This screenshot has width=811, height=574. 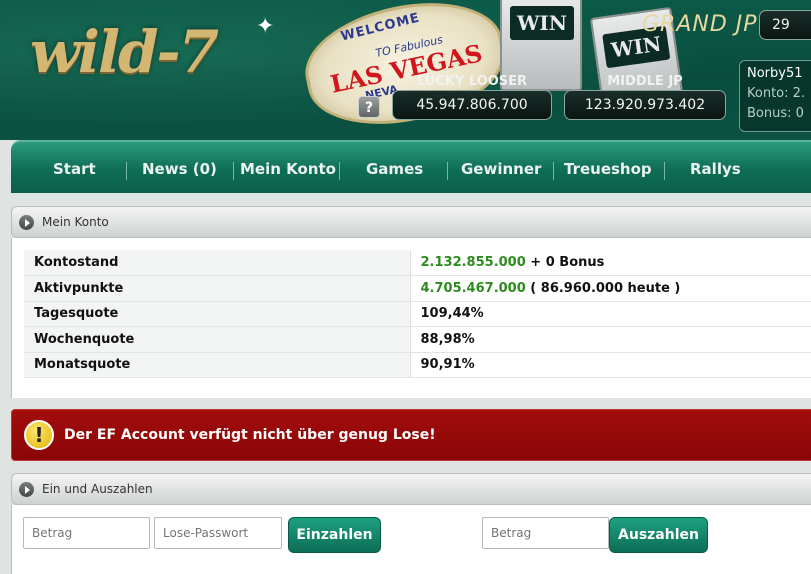 What do you see at coordinates (542, 23) in the screenshot?
I see `slot-win-symbol: WIN` at bounding box center [542, 23].